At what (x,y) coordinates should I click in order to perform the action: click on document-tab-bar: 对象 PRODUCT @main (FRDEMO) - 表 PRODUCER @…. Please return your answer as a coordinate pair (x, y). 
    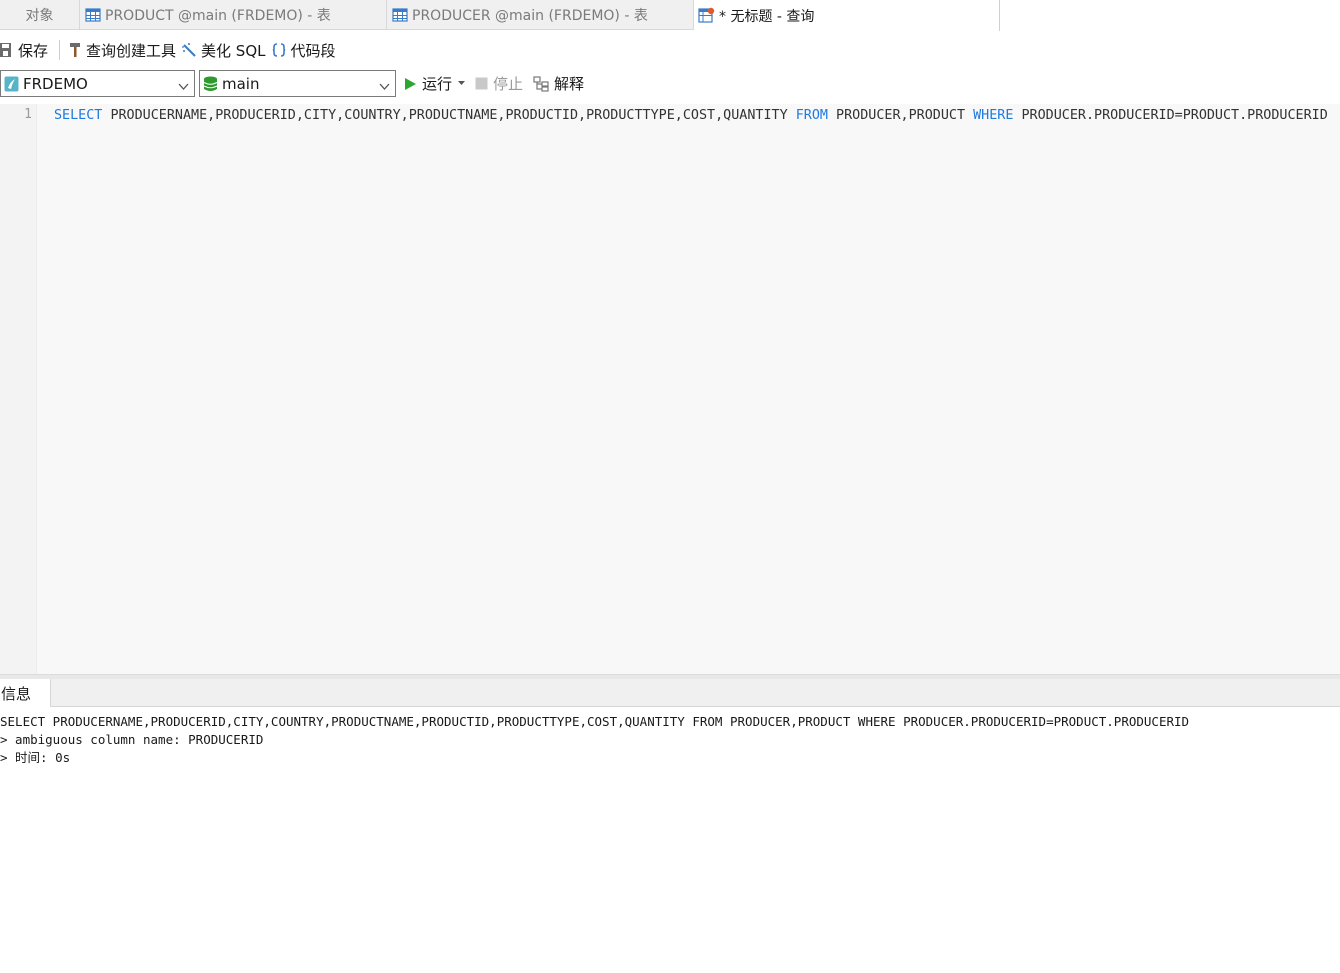
    Looking at the image, I should click on (670, 15).